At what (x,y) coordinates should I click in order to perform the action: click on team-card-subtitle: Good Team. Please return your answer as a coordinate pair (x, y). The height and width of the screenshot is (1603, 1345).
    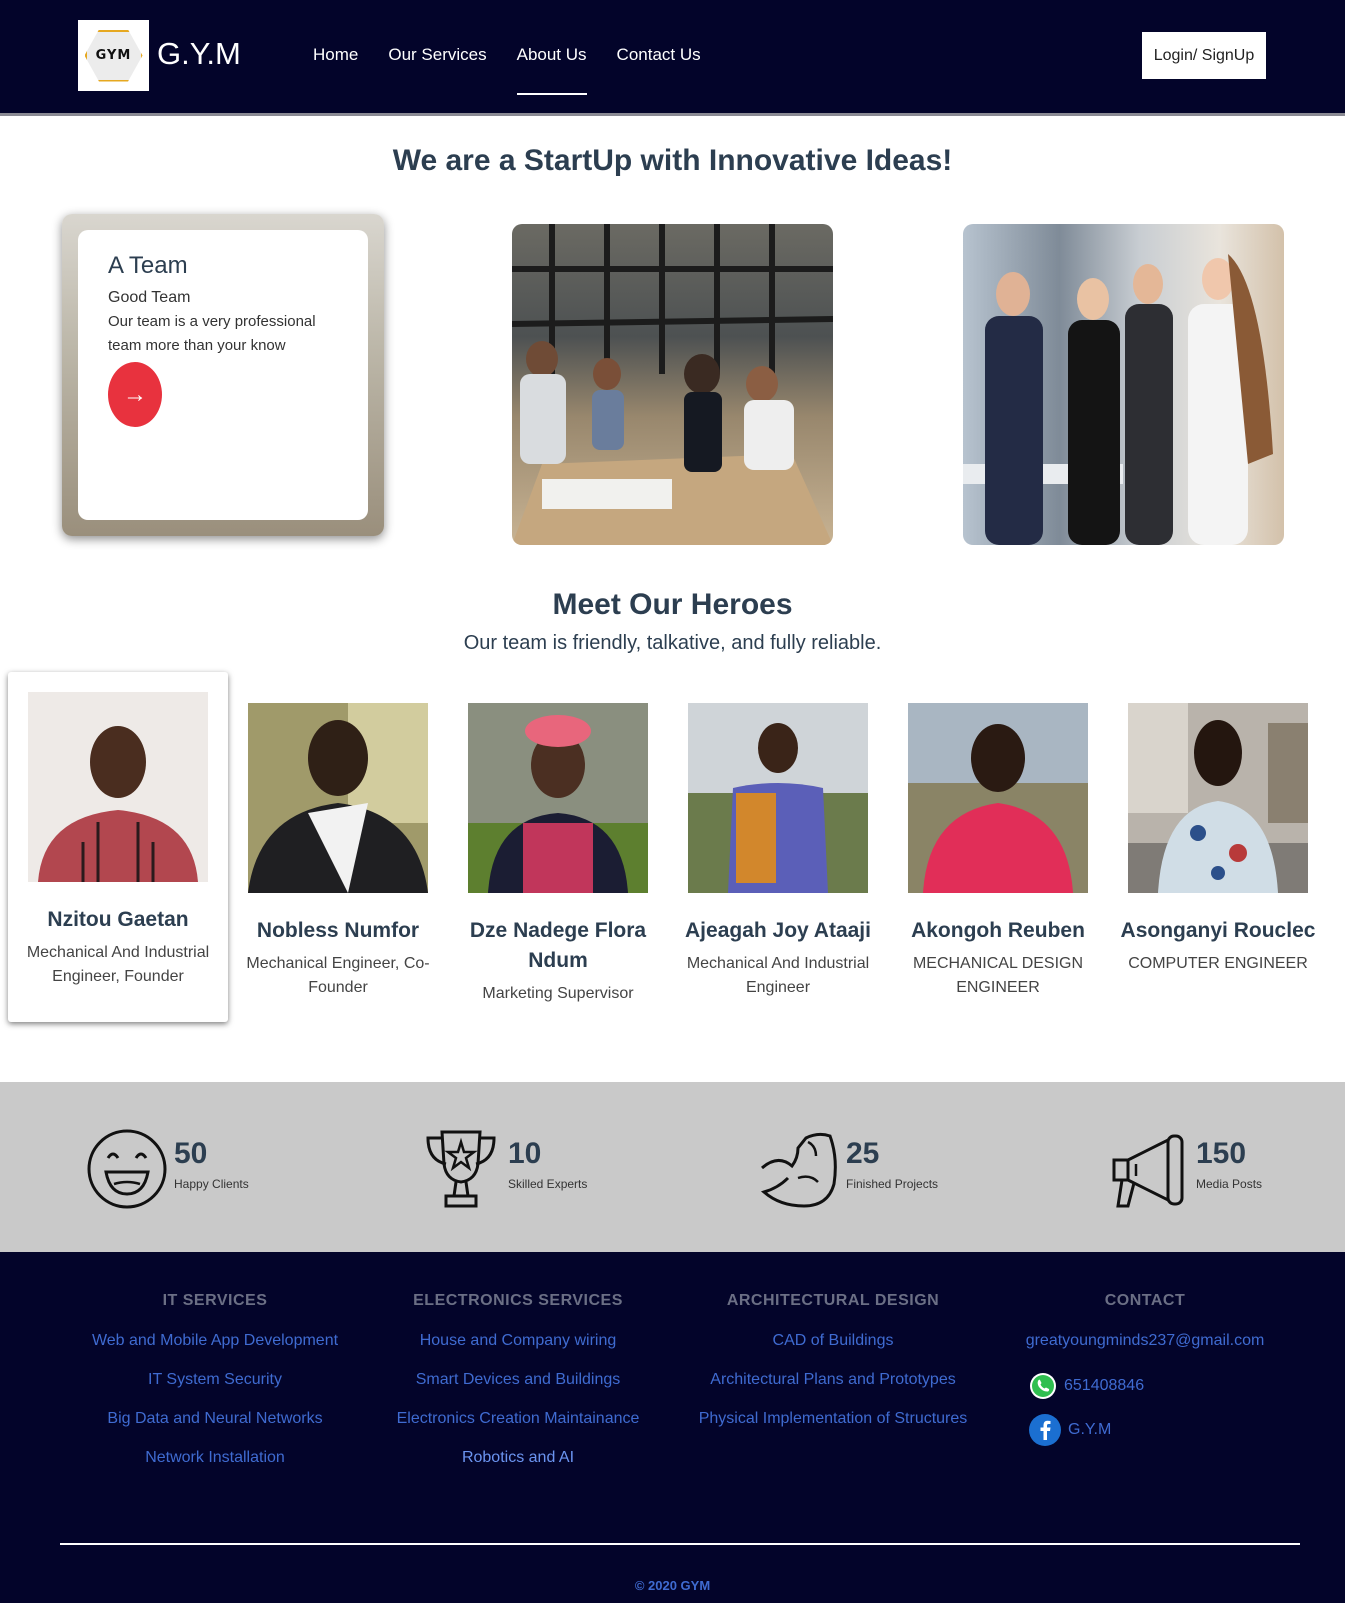
    Looking at the image, I should click on (149, 297).